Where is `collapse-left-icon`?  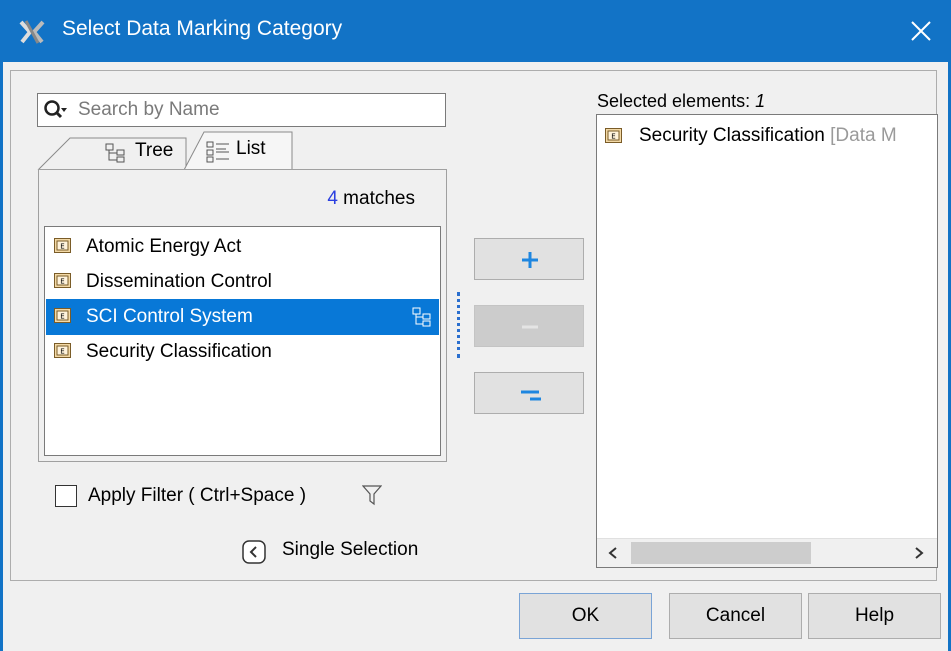 collapse-left-icon is located at coordinates (254, 552).